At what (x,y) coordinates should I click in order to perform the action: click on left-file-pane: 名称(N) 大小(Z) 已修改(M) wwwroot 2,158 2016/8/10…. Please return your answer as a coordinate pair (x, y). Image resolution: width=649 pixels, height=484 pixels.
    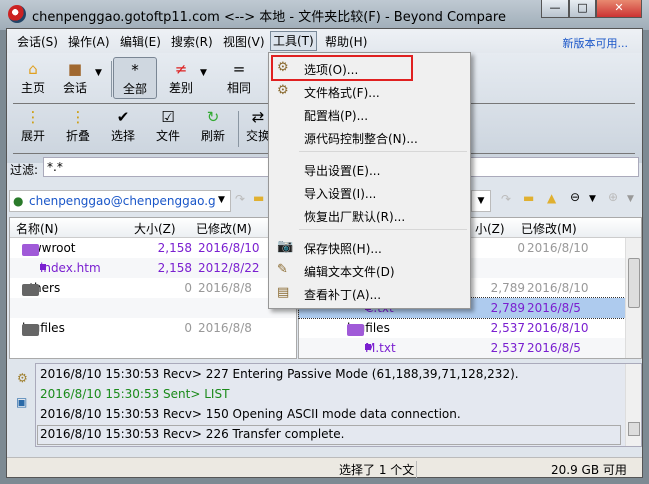
    Looking at the image, I should click on (153, 288).